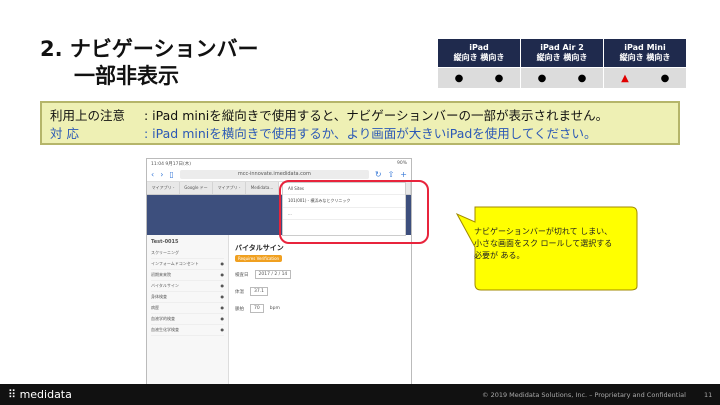 The width and height of the screenshot is (720, 405). I want to click on medidata-logo: ⠿ medidata, so click(40, 394).